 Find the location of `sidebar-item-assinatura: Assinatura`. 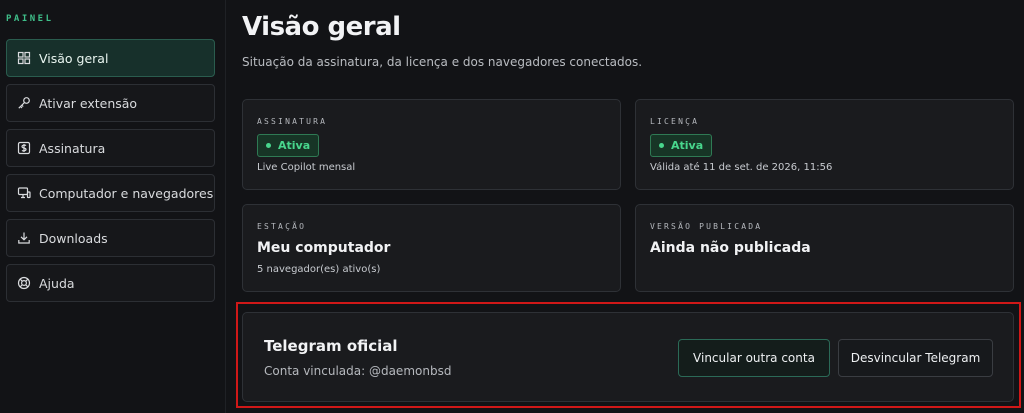

sidebar-item-assinatura: Assinatura is located at coordinates (110, 148).